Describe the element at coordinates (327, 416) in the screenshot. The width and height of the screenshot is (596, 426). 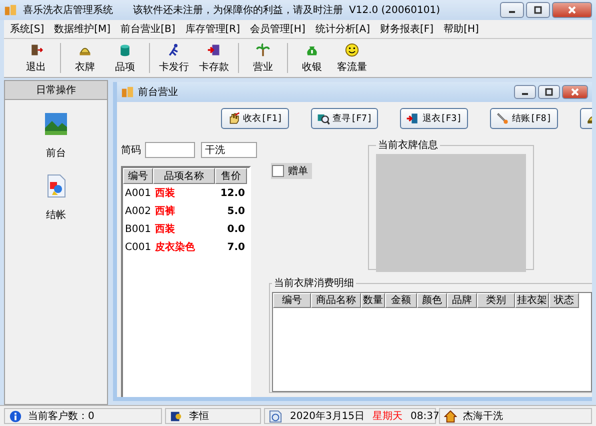
I see `date-text: 2020年3月15日` at that location.